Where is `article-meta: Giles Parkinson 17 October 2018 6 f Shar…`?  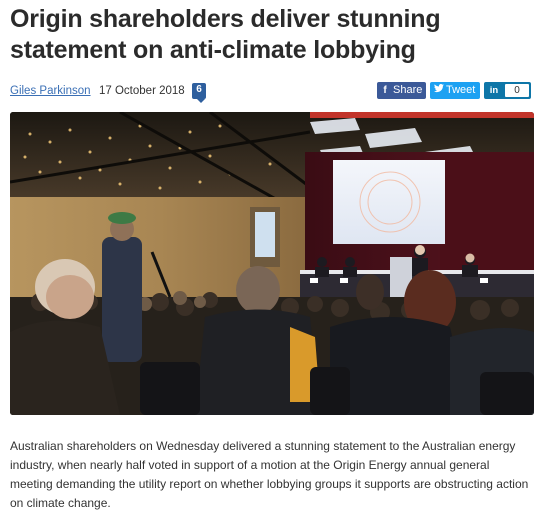 article-meta: Giles Parkinson 17 October 2018 6 f Shar… is located at coordinates (272, 92).